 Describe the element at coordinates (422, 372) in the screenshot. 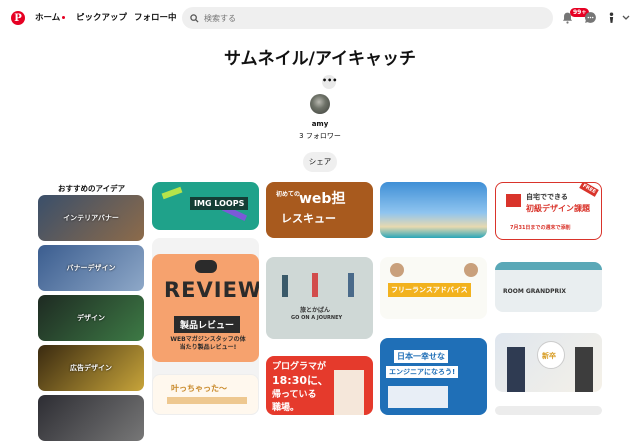

I see `pin-text: エンジニアになろう!` at that location.